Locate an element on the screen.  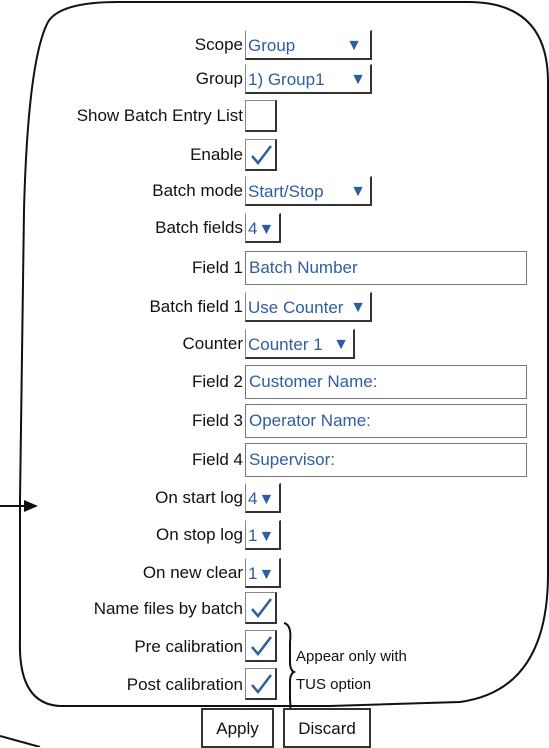
pre-calibration-label: Pre calibration is located at coordinates (188, 646).